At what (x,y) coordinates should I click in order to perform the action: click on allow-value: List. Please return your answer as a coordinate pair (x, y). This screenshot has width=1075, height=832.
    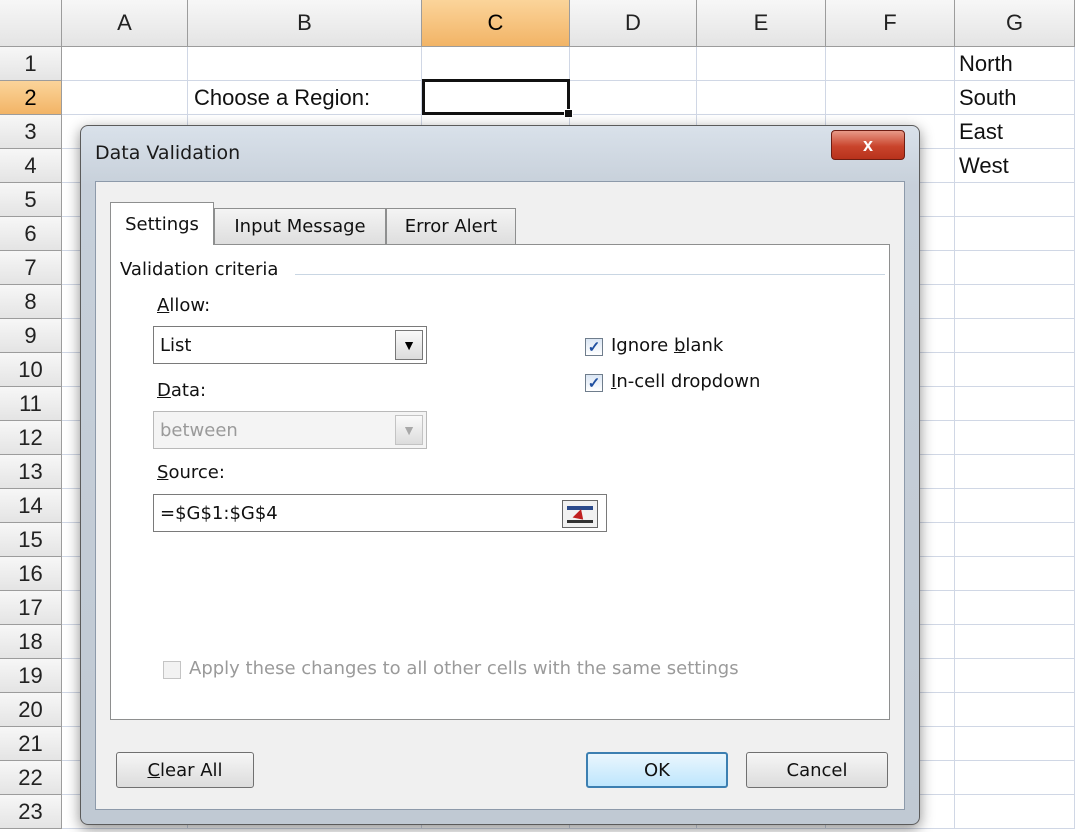
    Looking at the image, I should click on (176, 345).